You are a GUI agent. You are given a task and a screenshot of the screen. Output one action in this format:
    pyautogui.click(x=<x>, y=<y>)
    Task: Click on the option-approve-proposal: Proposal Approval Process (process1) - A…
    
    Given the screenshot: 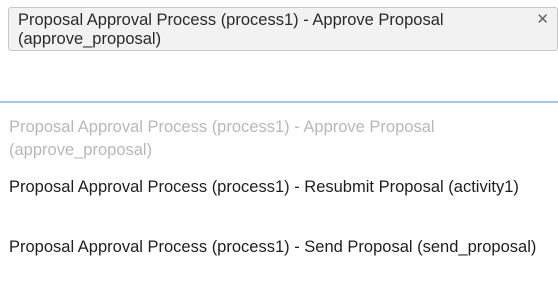 What is the action you would take?
    pyautogui.click(x=222, y=138)
    